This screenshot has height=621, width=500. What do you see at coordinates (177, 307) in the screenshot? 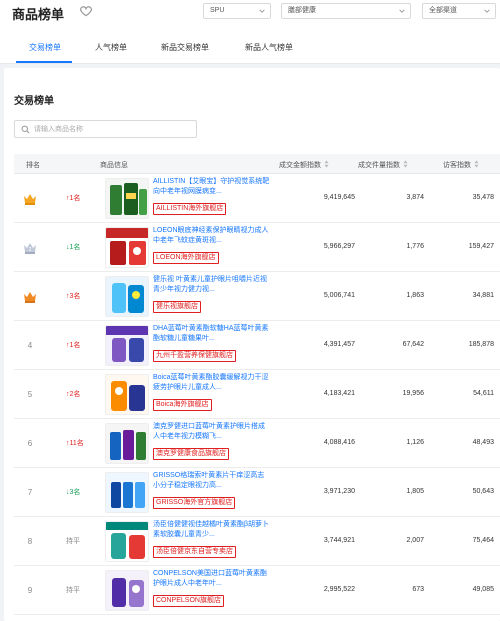
I see `shop-tag: 健乐视旗舰店` at bounding box center [177, 307].